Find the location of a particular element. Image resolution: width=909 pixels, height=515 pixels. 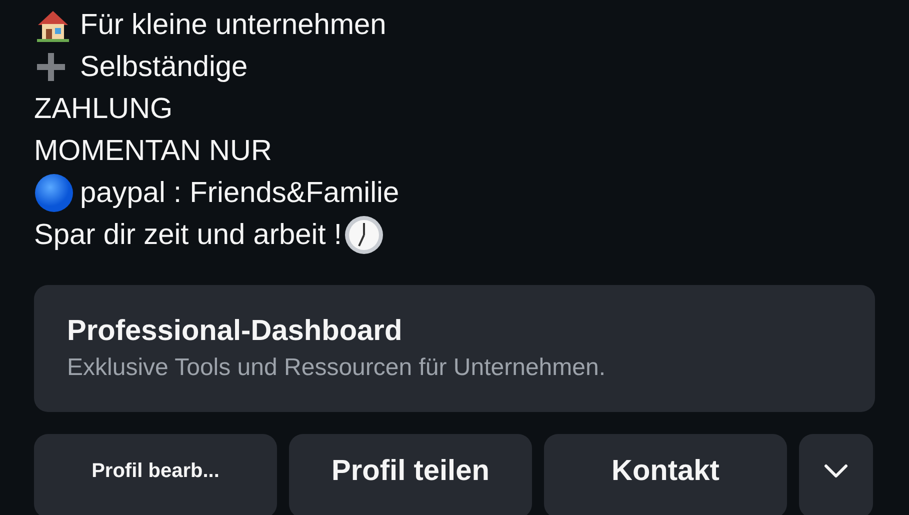

bio-text: Selbständige is located at coordinates (164, 67).